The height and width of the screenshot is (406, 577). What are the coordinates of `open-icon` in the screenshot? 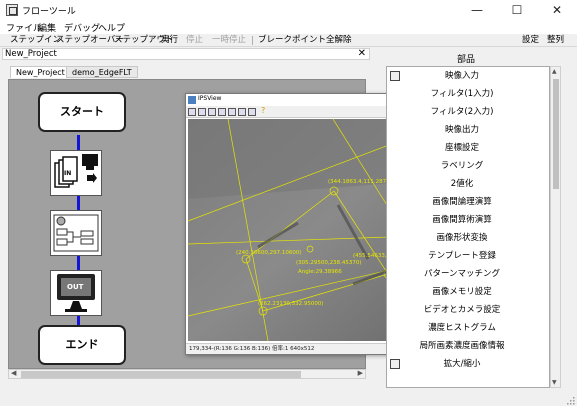 It's located at (192, 112).